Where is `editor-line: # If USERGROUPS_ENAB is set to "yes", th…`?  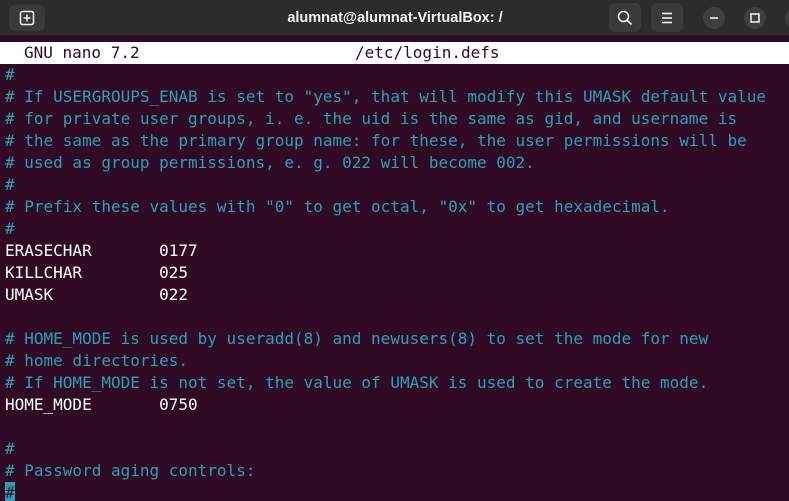
editor-line: # If USERGROUPS_ENAB is set to "yes", th… is located at coordinates (385, 96).